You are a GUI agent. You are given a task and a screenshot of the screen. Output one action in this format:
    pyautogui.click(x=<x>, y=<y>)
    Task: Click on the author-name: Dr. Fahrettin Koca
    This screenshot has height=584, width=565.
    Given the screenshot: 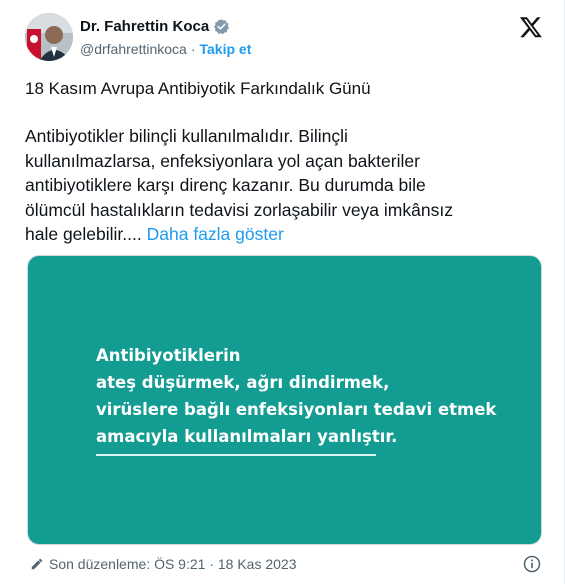 What is the action you would take?
    pyautogui.click(x=144, y=26)
    